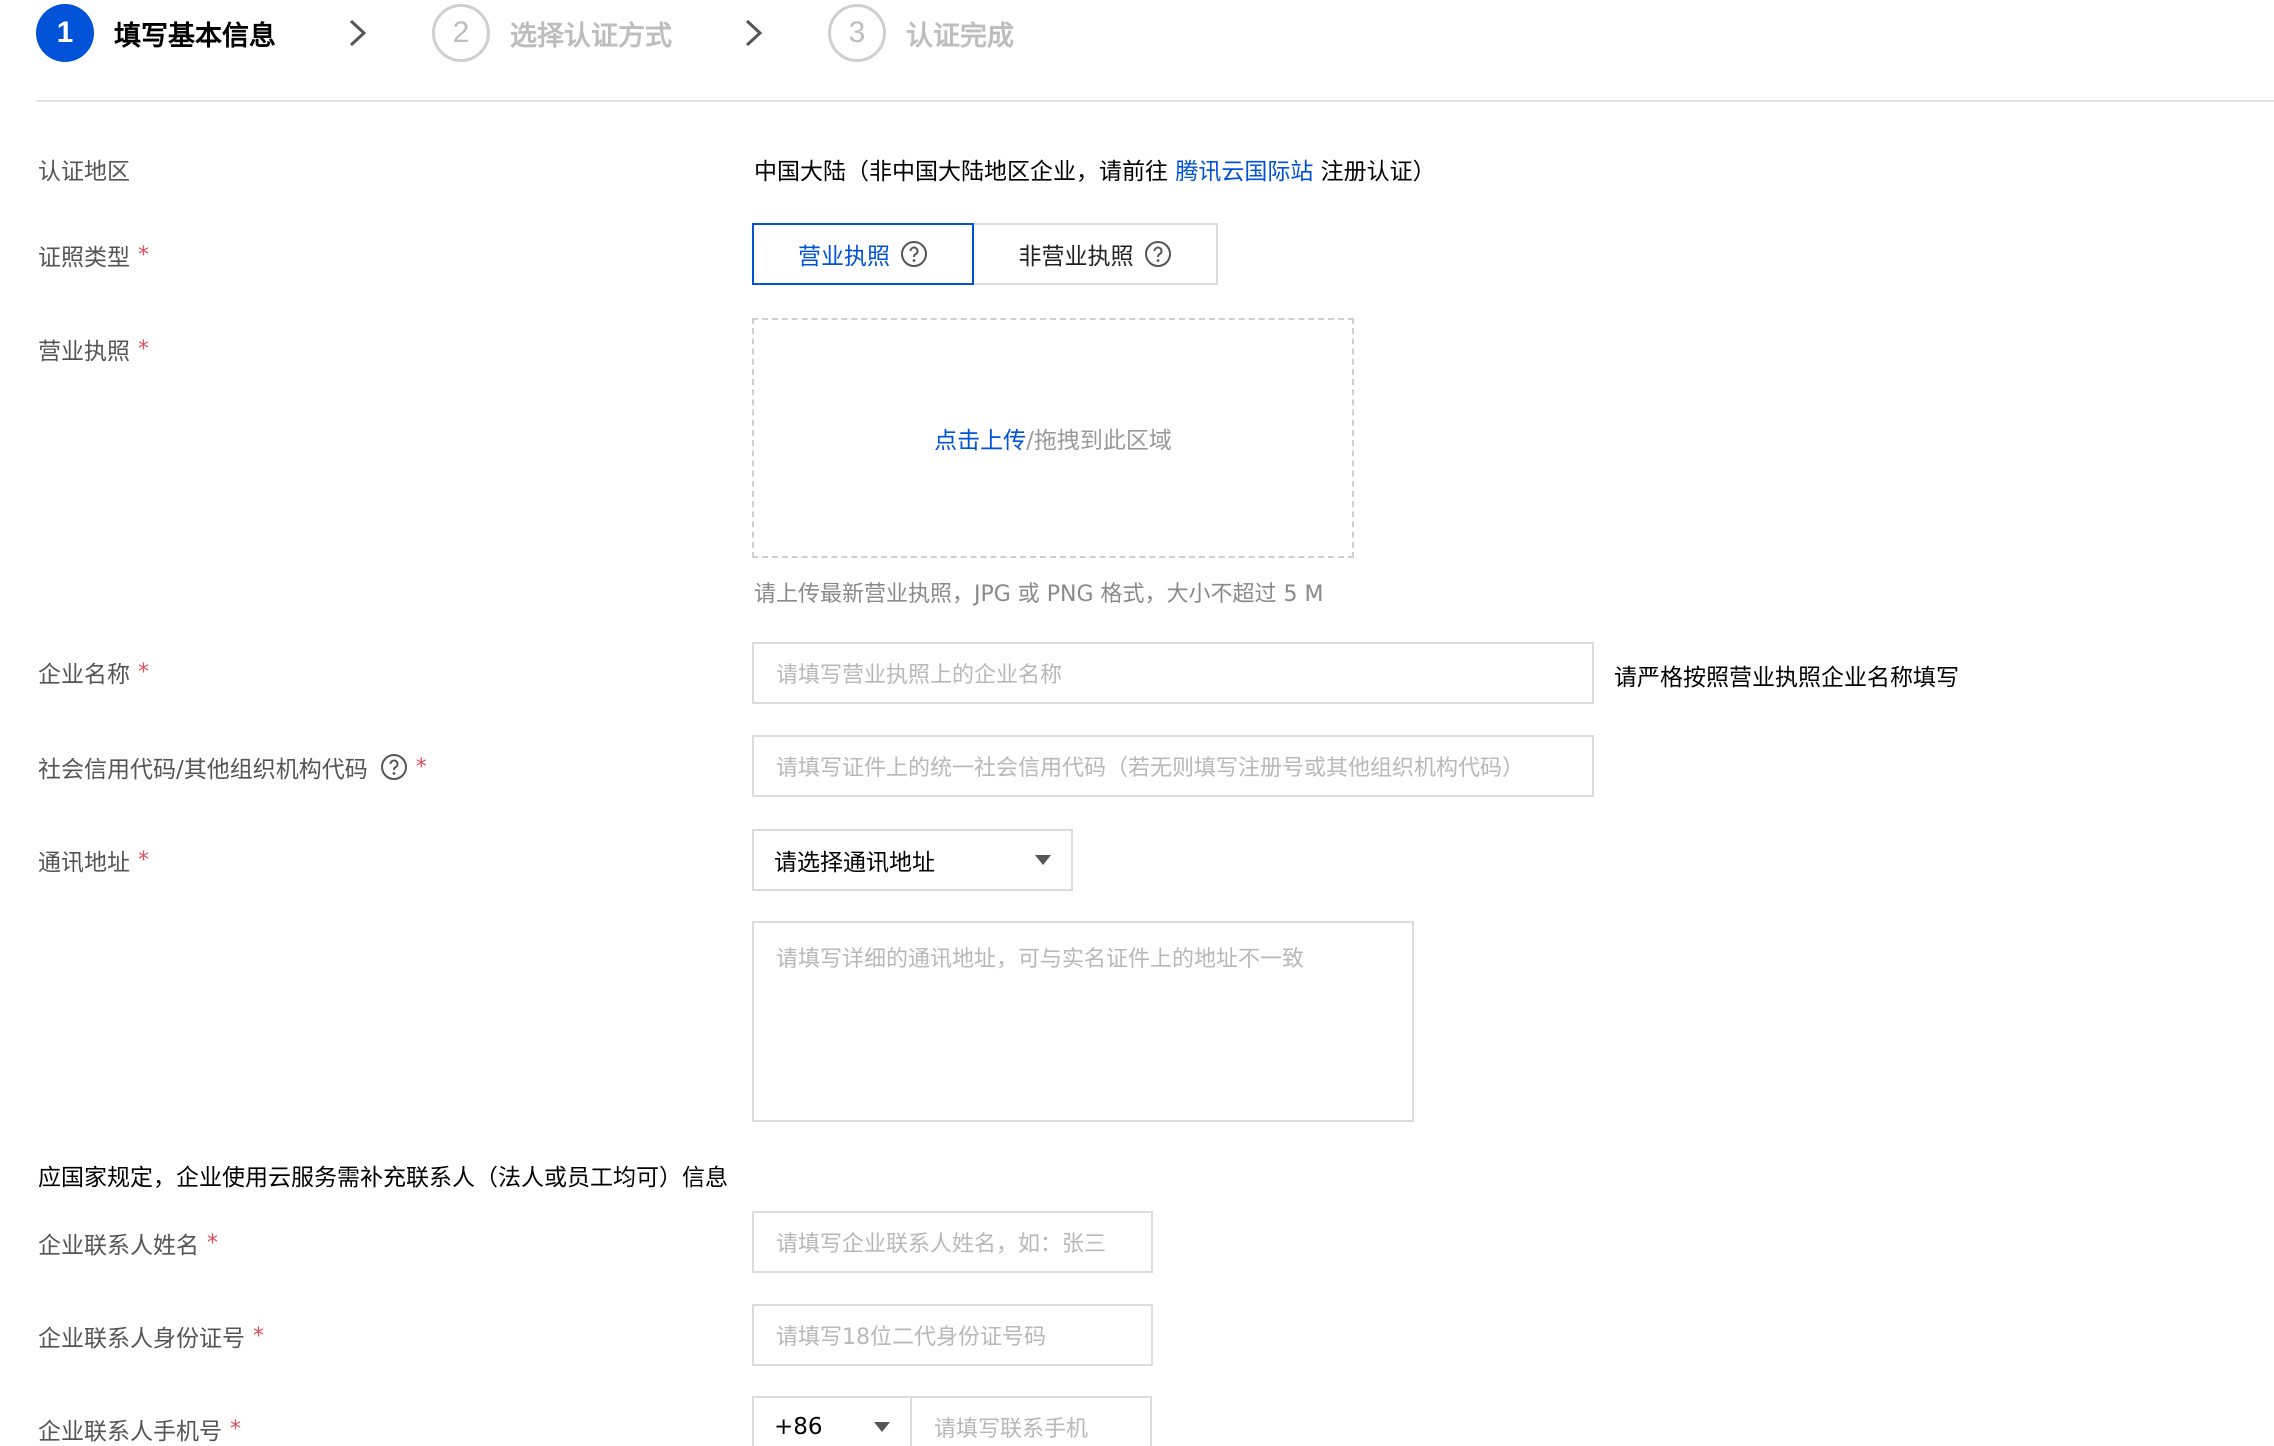  Describe the element at coordinates (1040, 959) in the screenshot. I see `address-detail-placeholder: 请填写详细的通讯地址，可与实名证件上的地址不一致` at that location.